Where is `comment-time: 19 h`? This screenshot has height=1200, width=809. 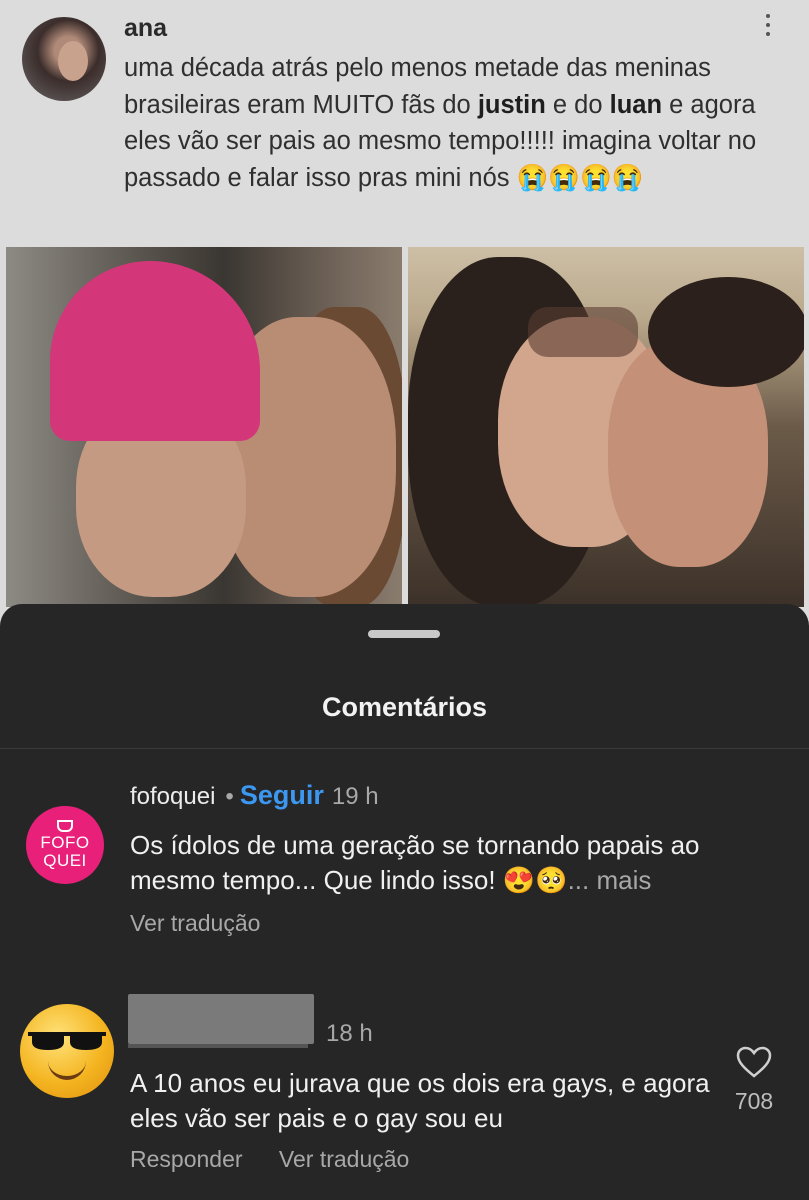 comment-time: 19 h is located at coordinates (355, 796).